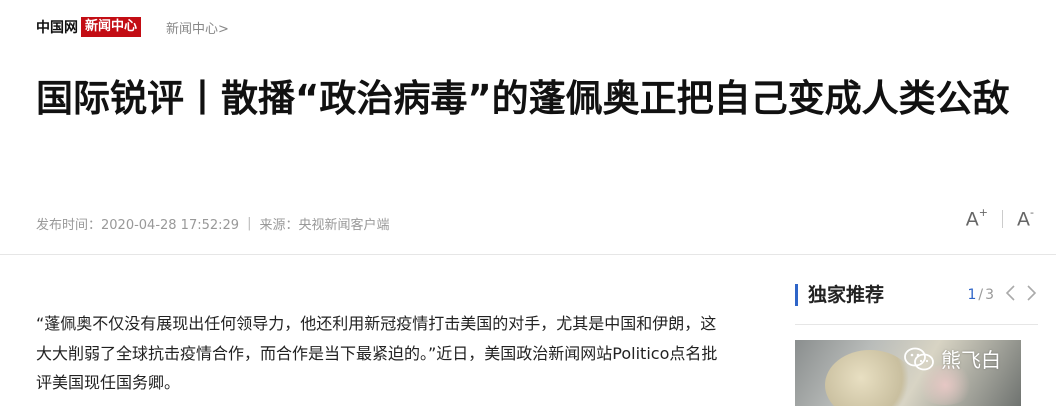 Image resolution: width=1056 pixels, height=406 pixels. I want to click on article-title: 国际锐评丨散播“政治病毒”的蓬佩奥正把自己变成人类公敌, so click(523, 98).